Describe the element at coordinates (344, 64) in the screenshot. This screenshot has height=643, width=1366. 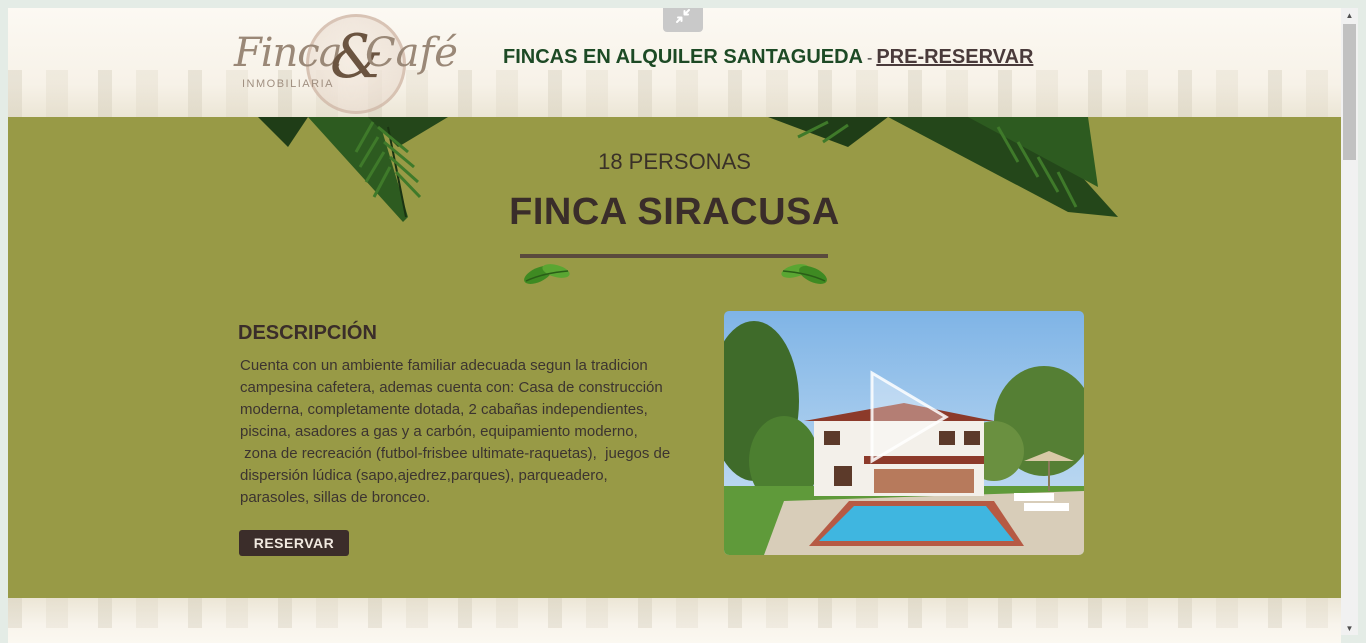
I see `site-logo: Finca & Café INMOBILIARIA` at that location.